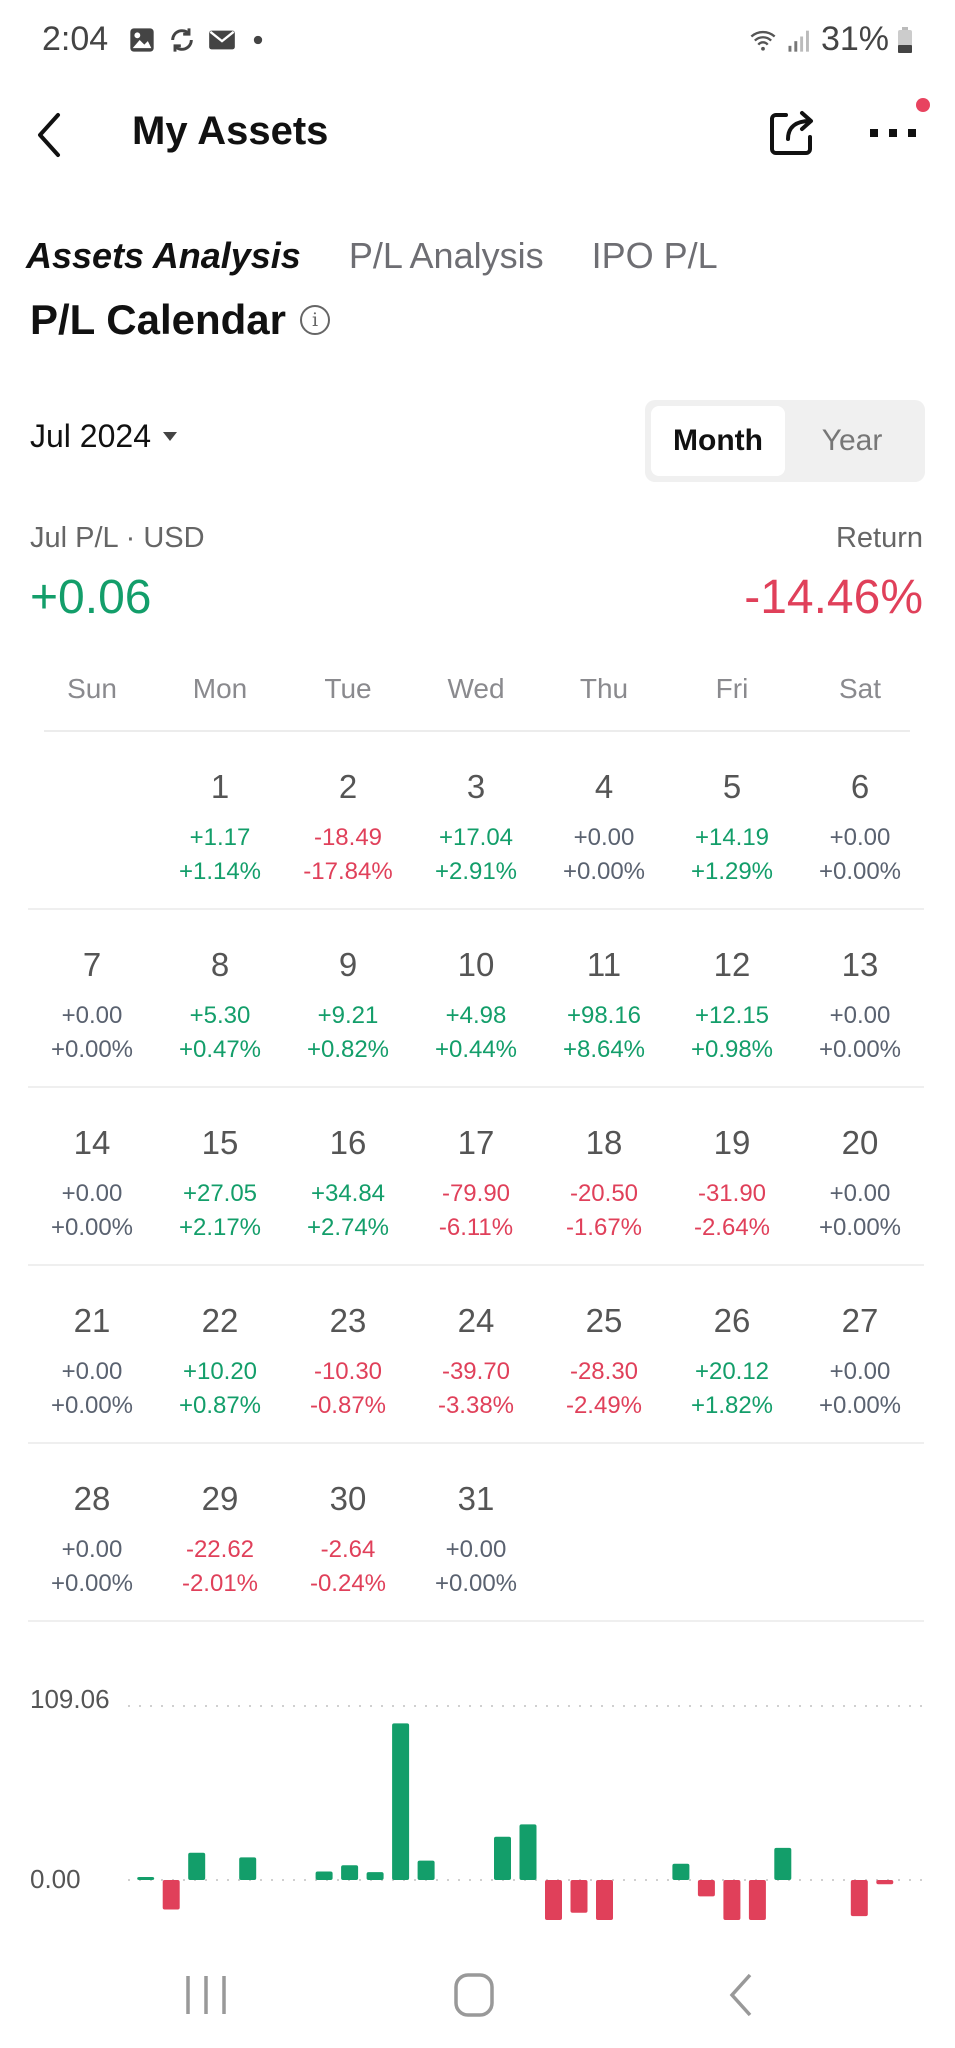 Image resolution: width=955 pixels, height=2048 pixels. I want to click on tab-ipo-pl: IPO P/L, so click(655, 260).